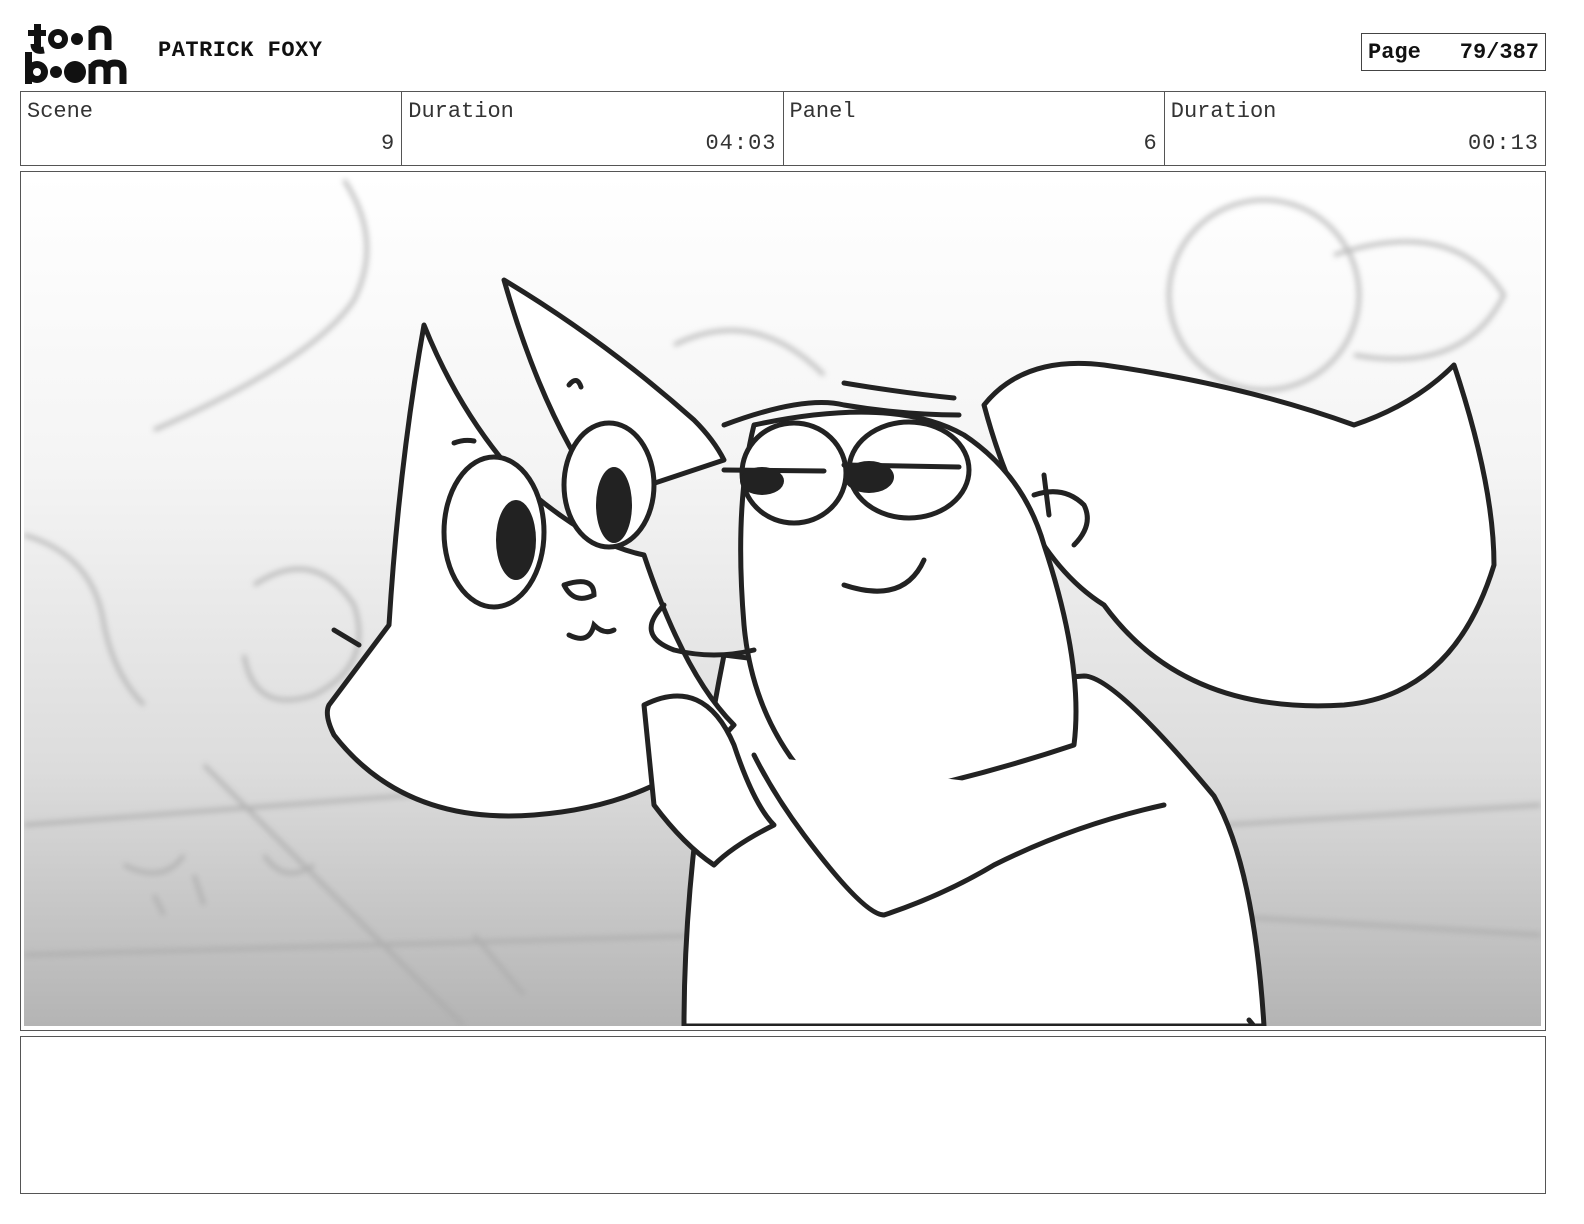 The width and height of the screenshot is (1584, 1224). I want to click on scene-value: 9, so click(388, 143).